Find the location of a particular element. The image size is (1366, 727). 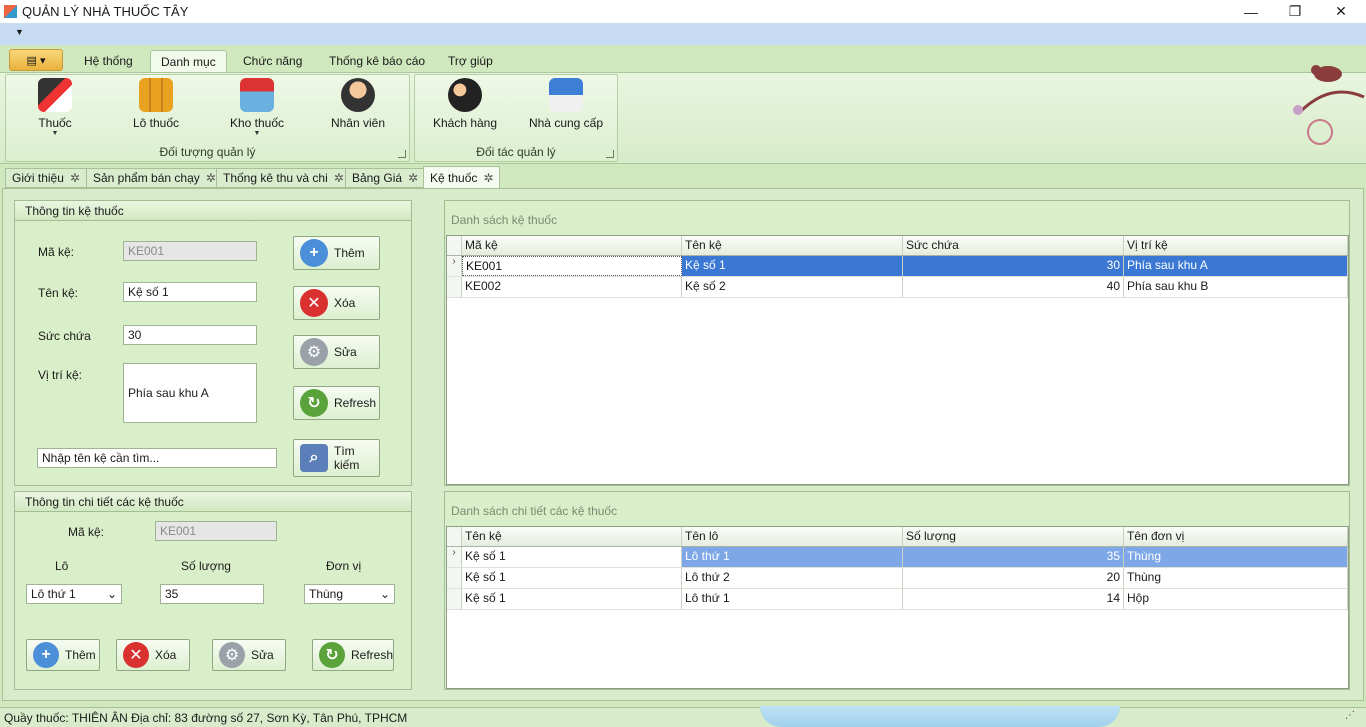

ribbon-button-label: Lô thuốc is located at coordinates (156, 123).